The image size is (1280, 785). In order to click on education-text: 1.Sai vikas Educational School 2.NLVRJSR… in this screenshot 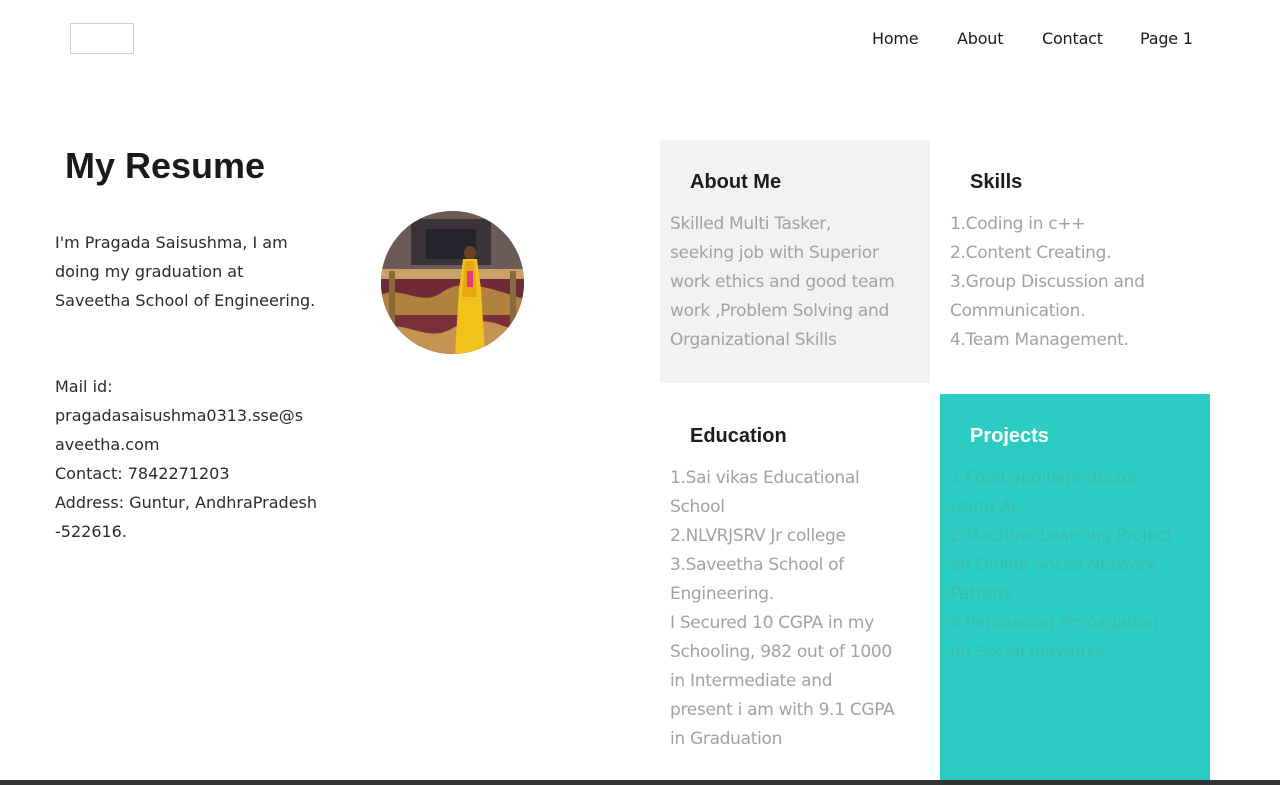, I will do `click(795, 609)`.